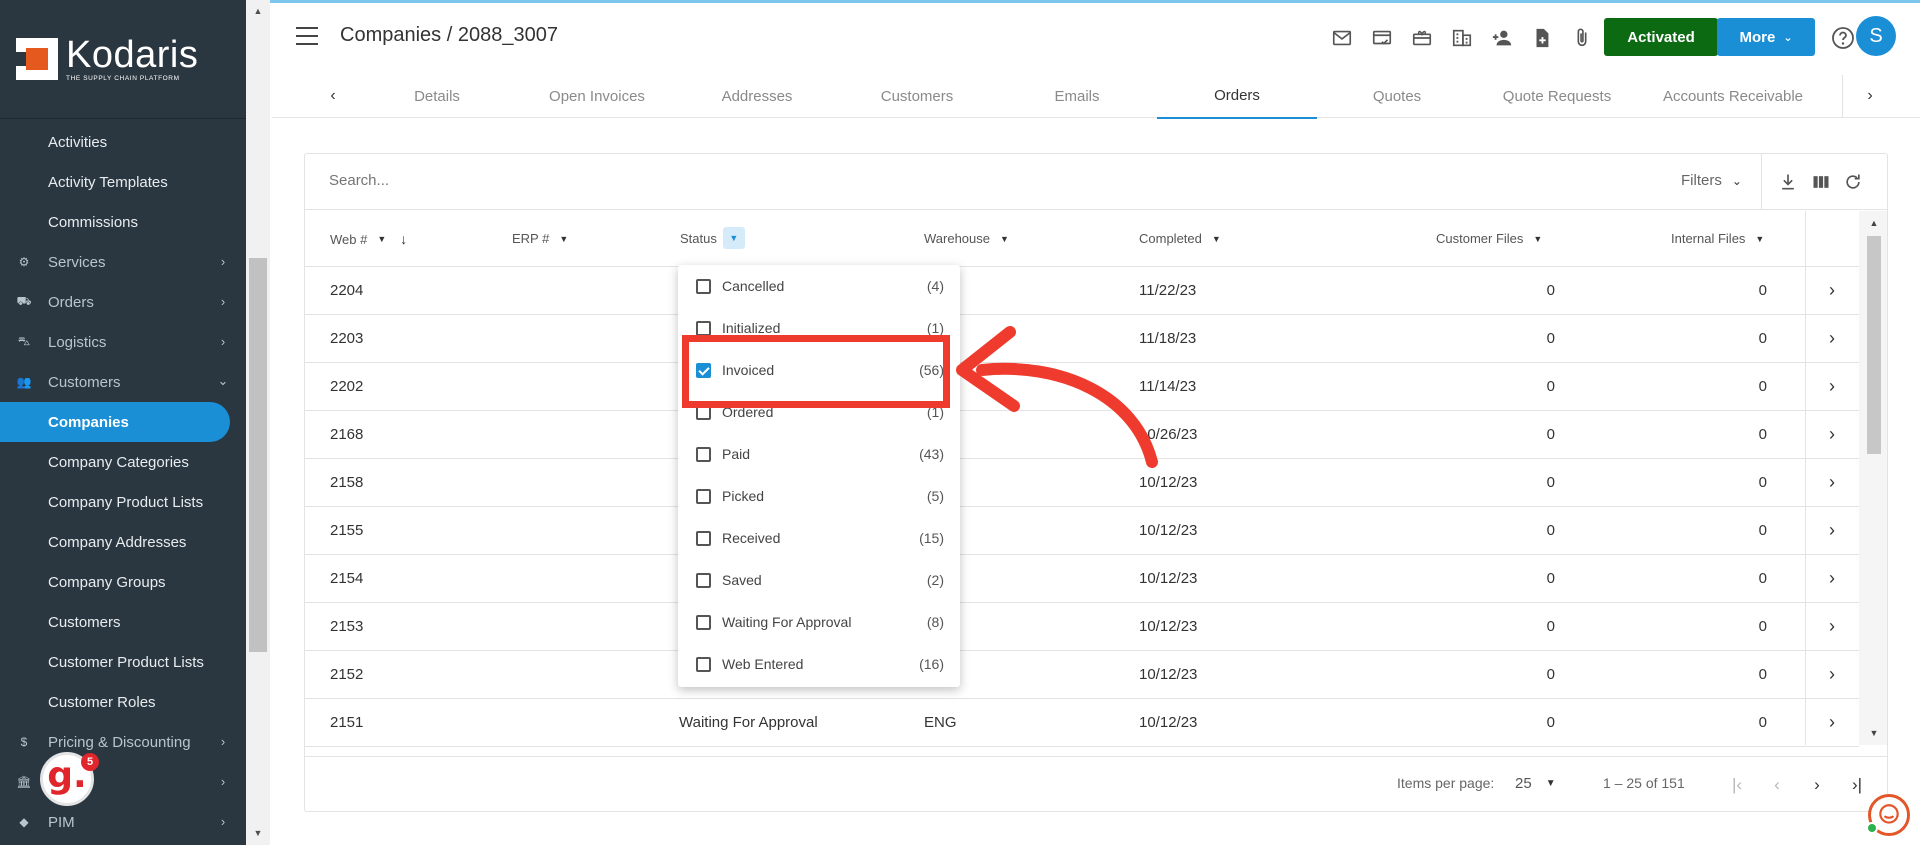 The image size is (1920, 845). What do you see at coordinates (437, 96) in the screenshot?
I see `tab-details: Details` at bounding box center [437, 96].